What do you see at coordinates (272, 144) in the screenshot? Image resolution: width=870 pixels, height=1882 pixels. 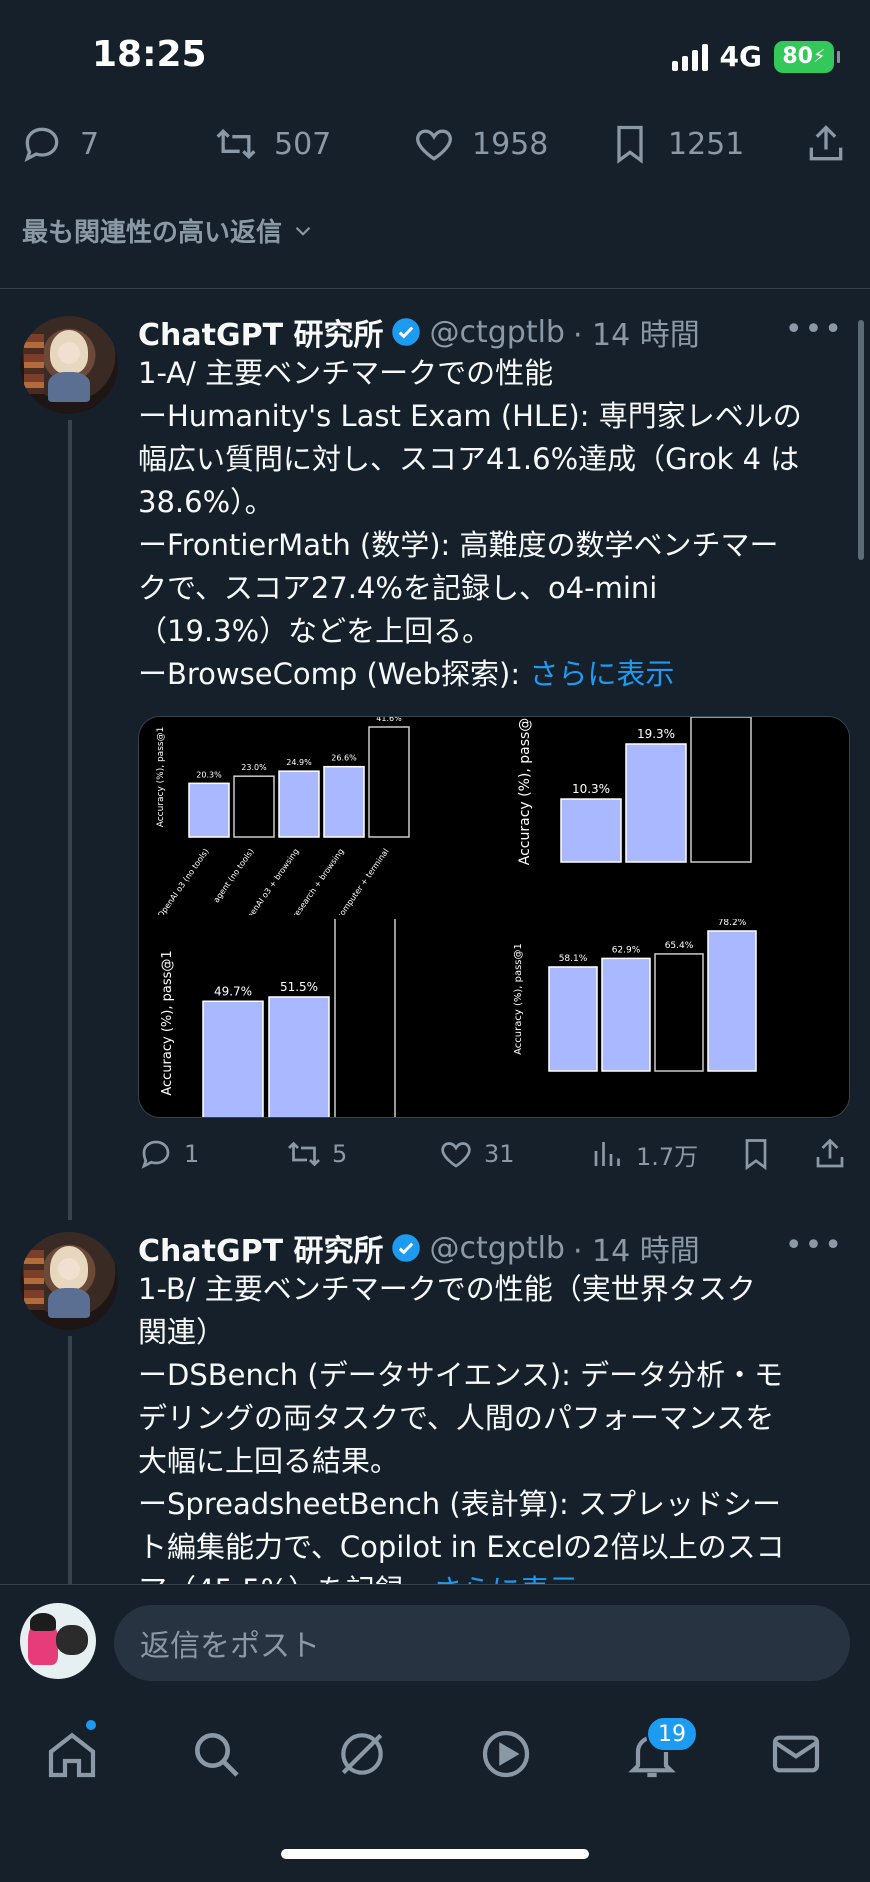 I see `repost-action: 507` at bounding box center [272, 144].